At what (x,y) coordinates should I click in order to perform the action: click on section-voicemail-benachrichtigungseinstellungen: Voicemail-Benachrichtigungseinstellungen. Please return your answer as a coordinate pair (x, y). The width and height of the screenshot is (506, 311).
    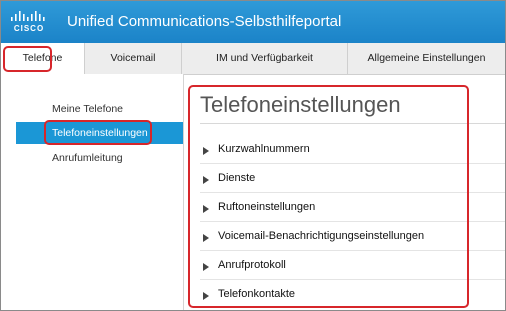
    Looking at the image, I should click on (352, 237).